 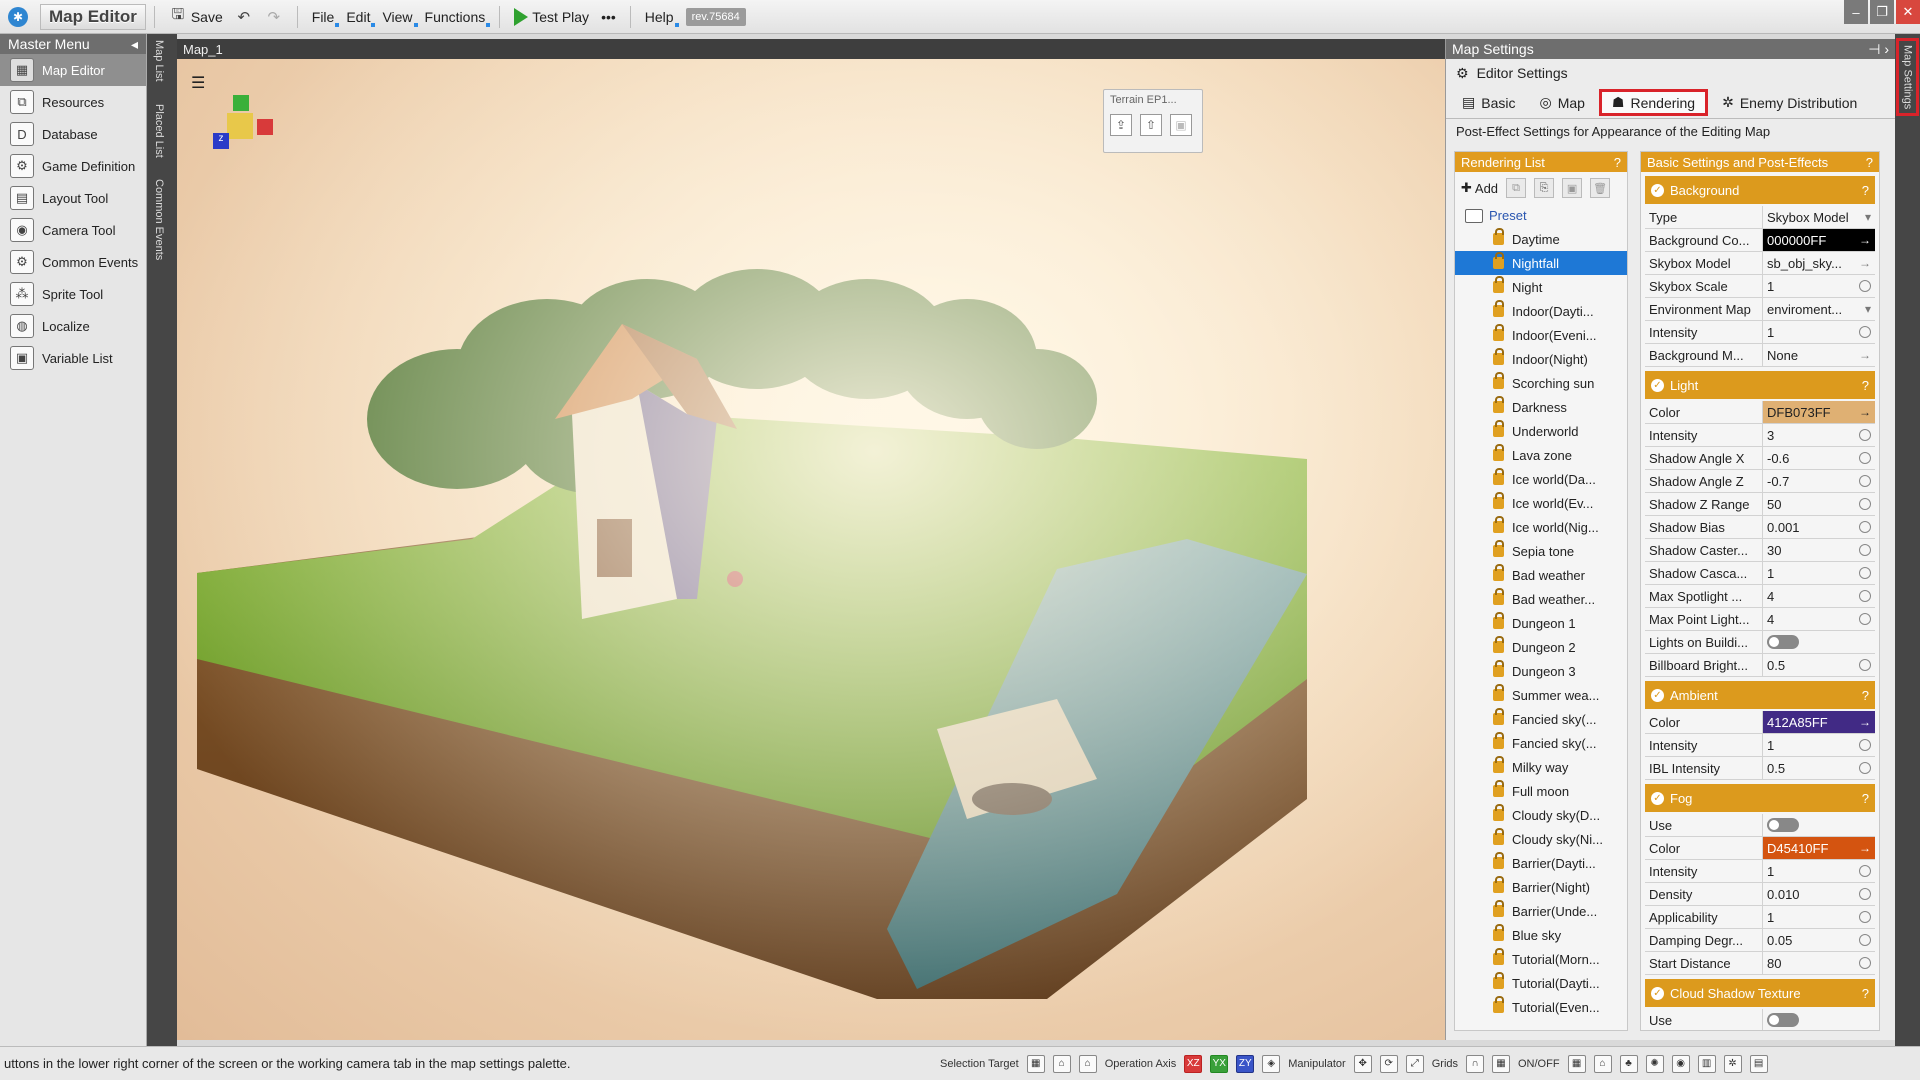 I want to click on toggle-layer-icon: ▤, so click(x=1758, y=1063).